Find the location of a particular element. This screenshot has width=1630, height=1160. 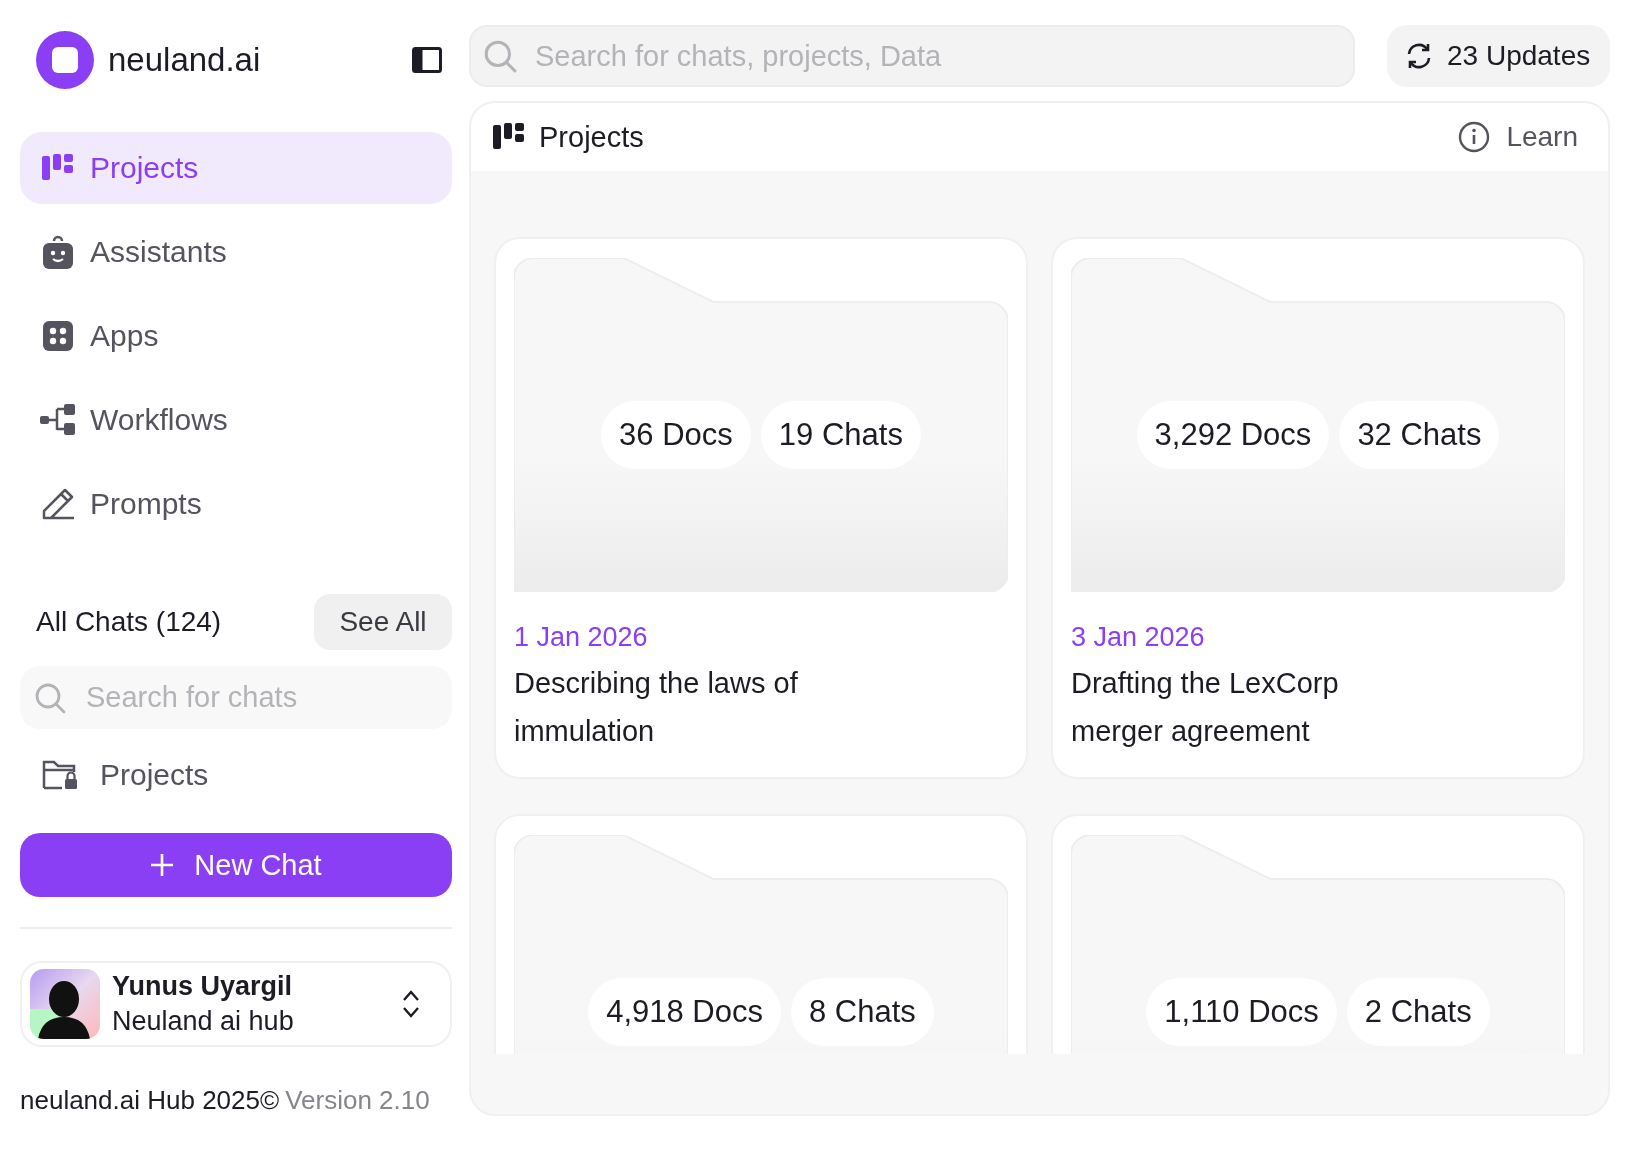

nav-item: Assistants is located at coordinates (236, 252).